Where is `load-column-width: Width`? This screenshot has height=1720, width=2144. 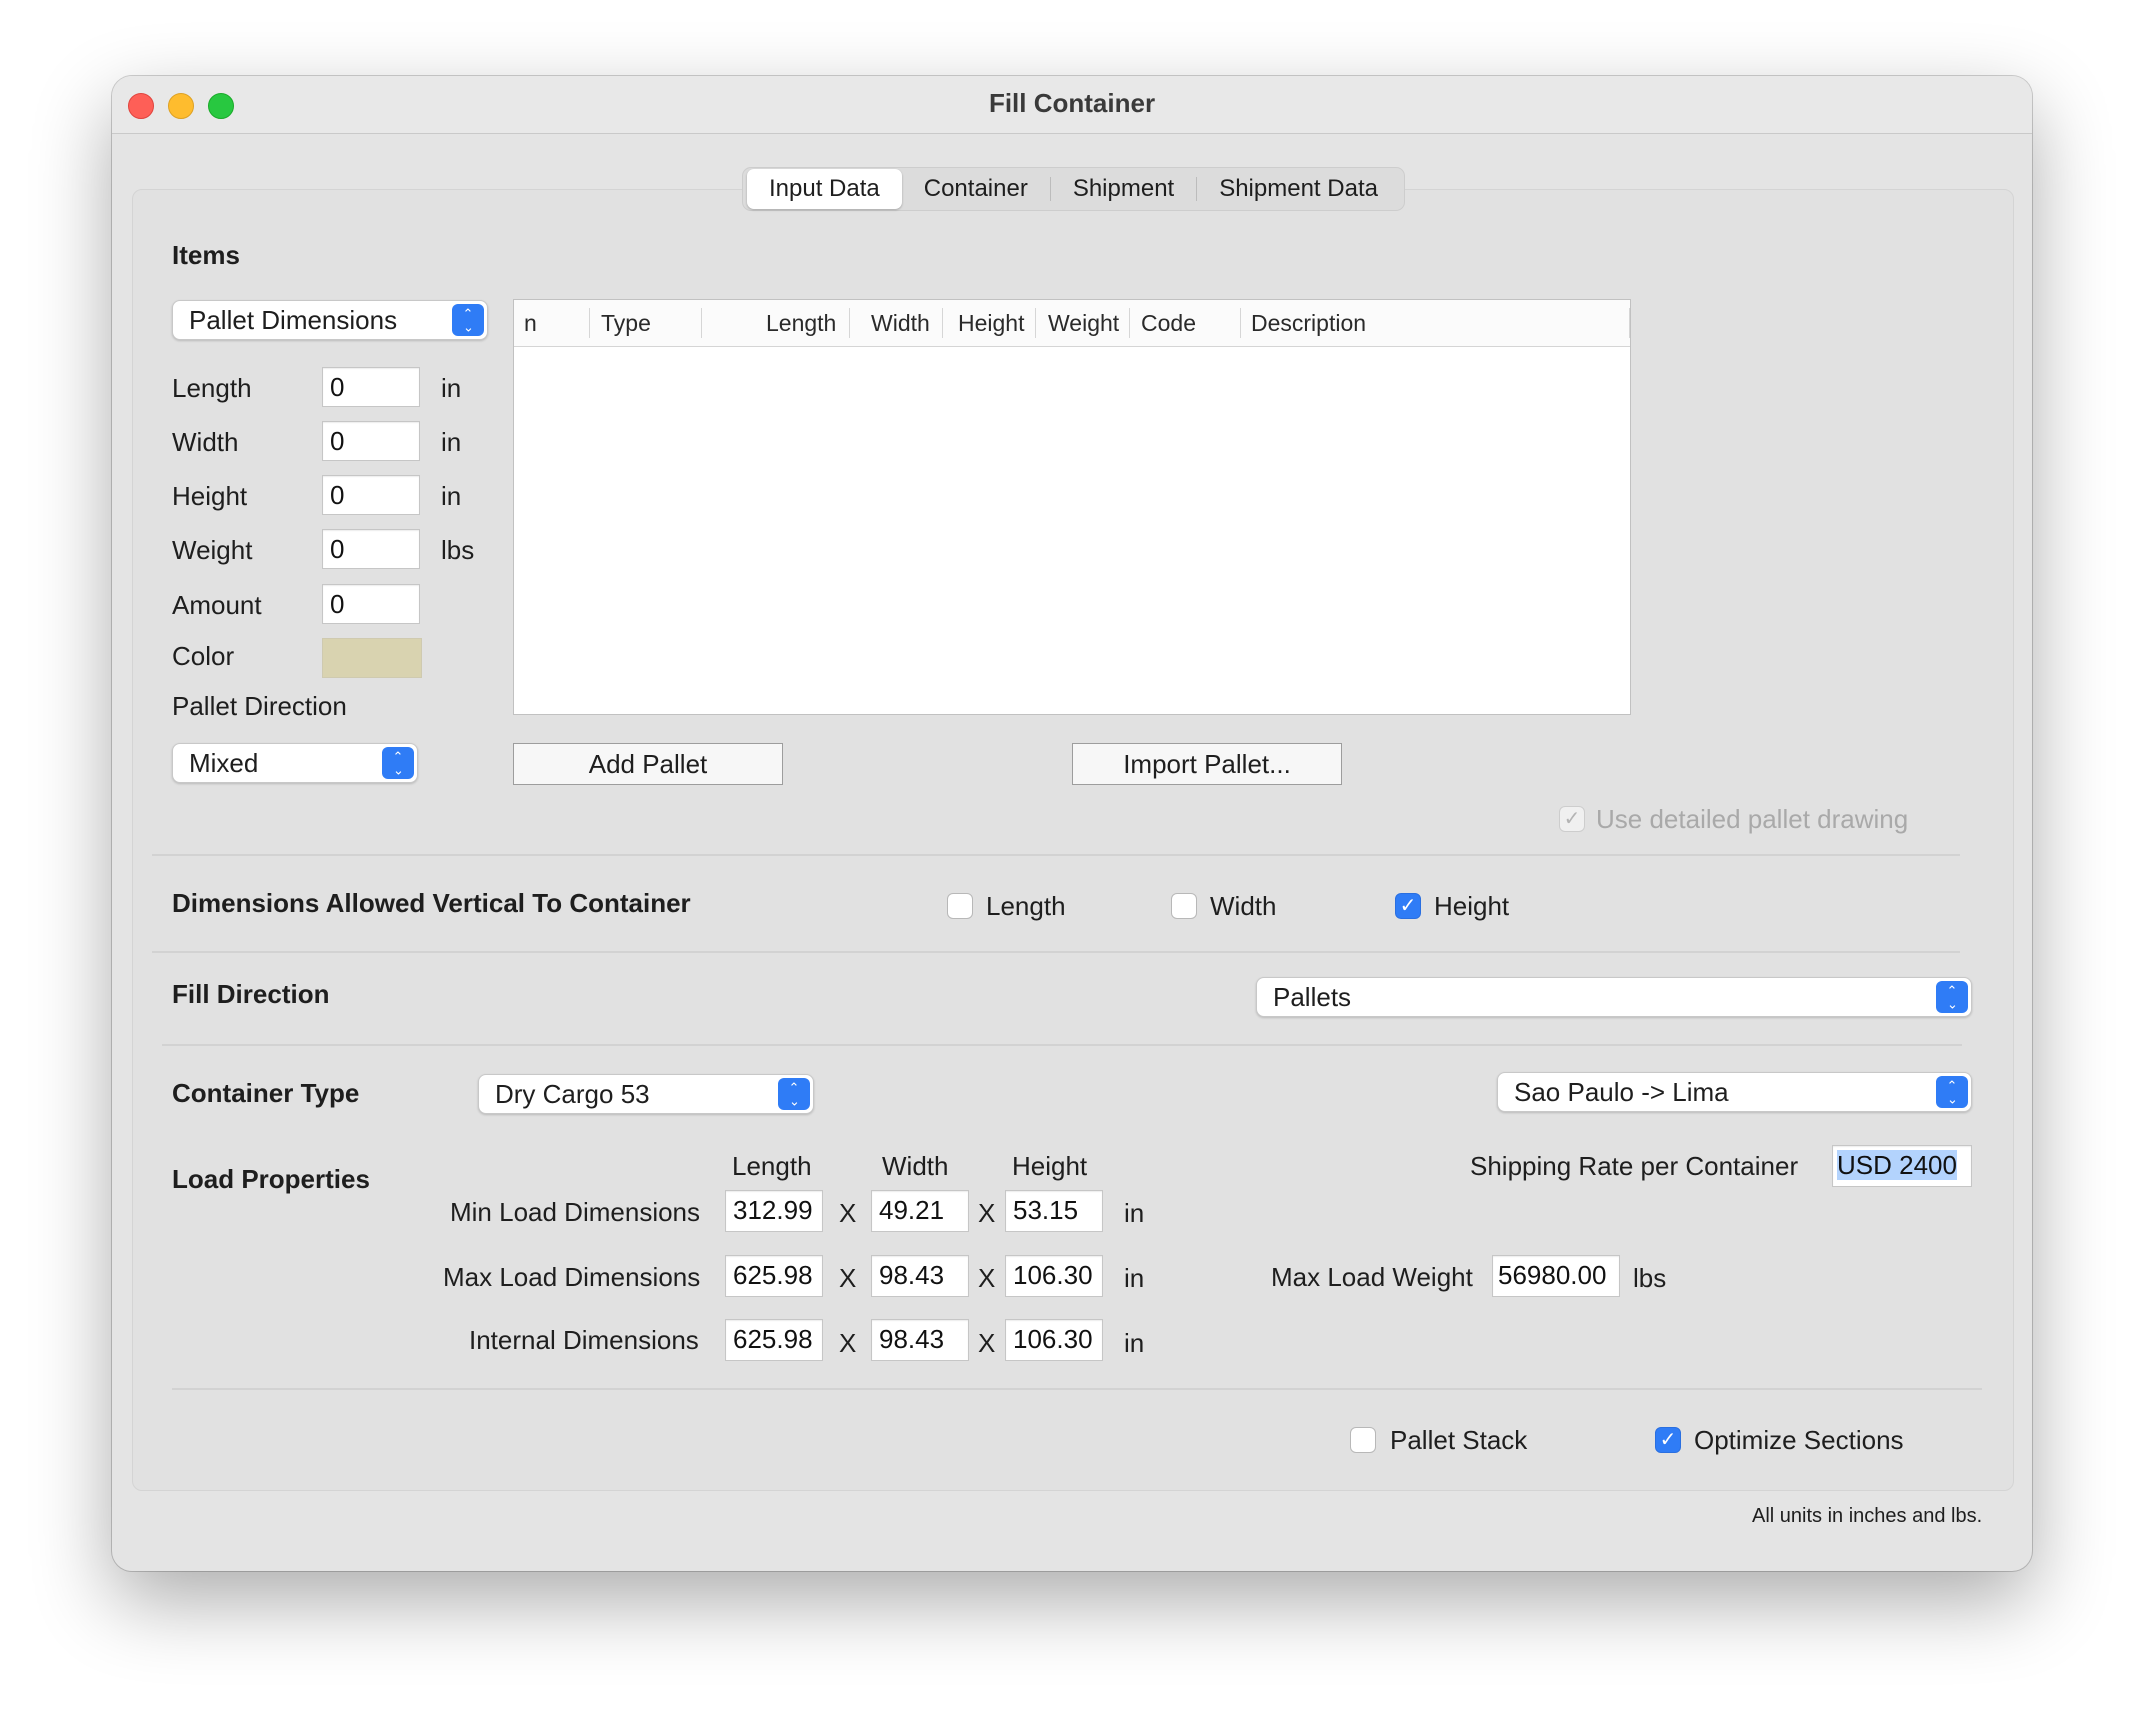
load-column-width: Width is located at coordinates (915, 1166).